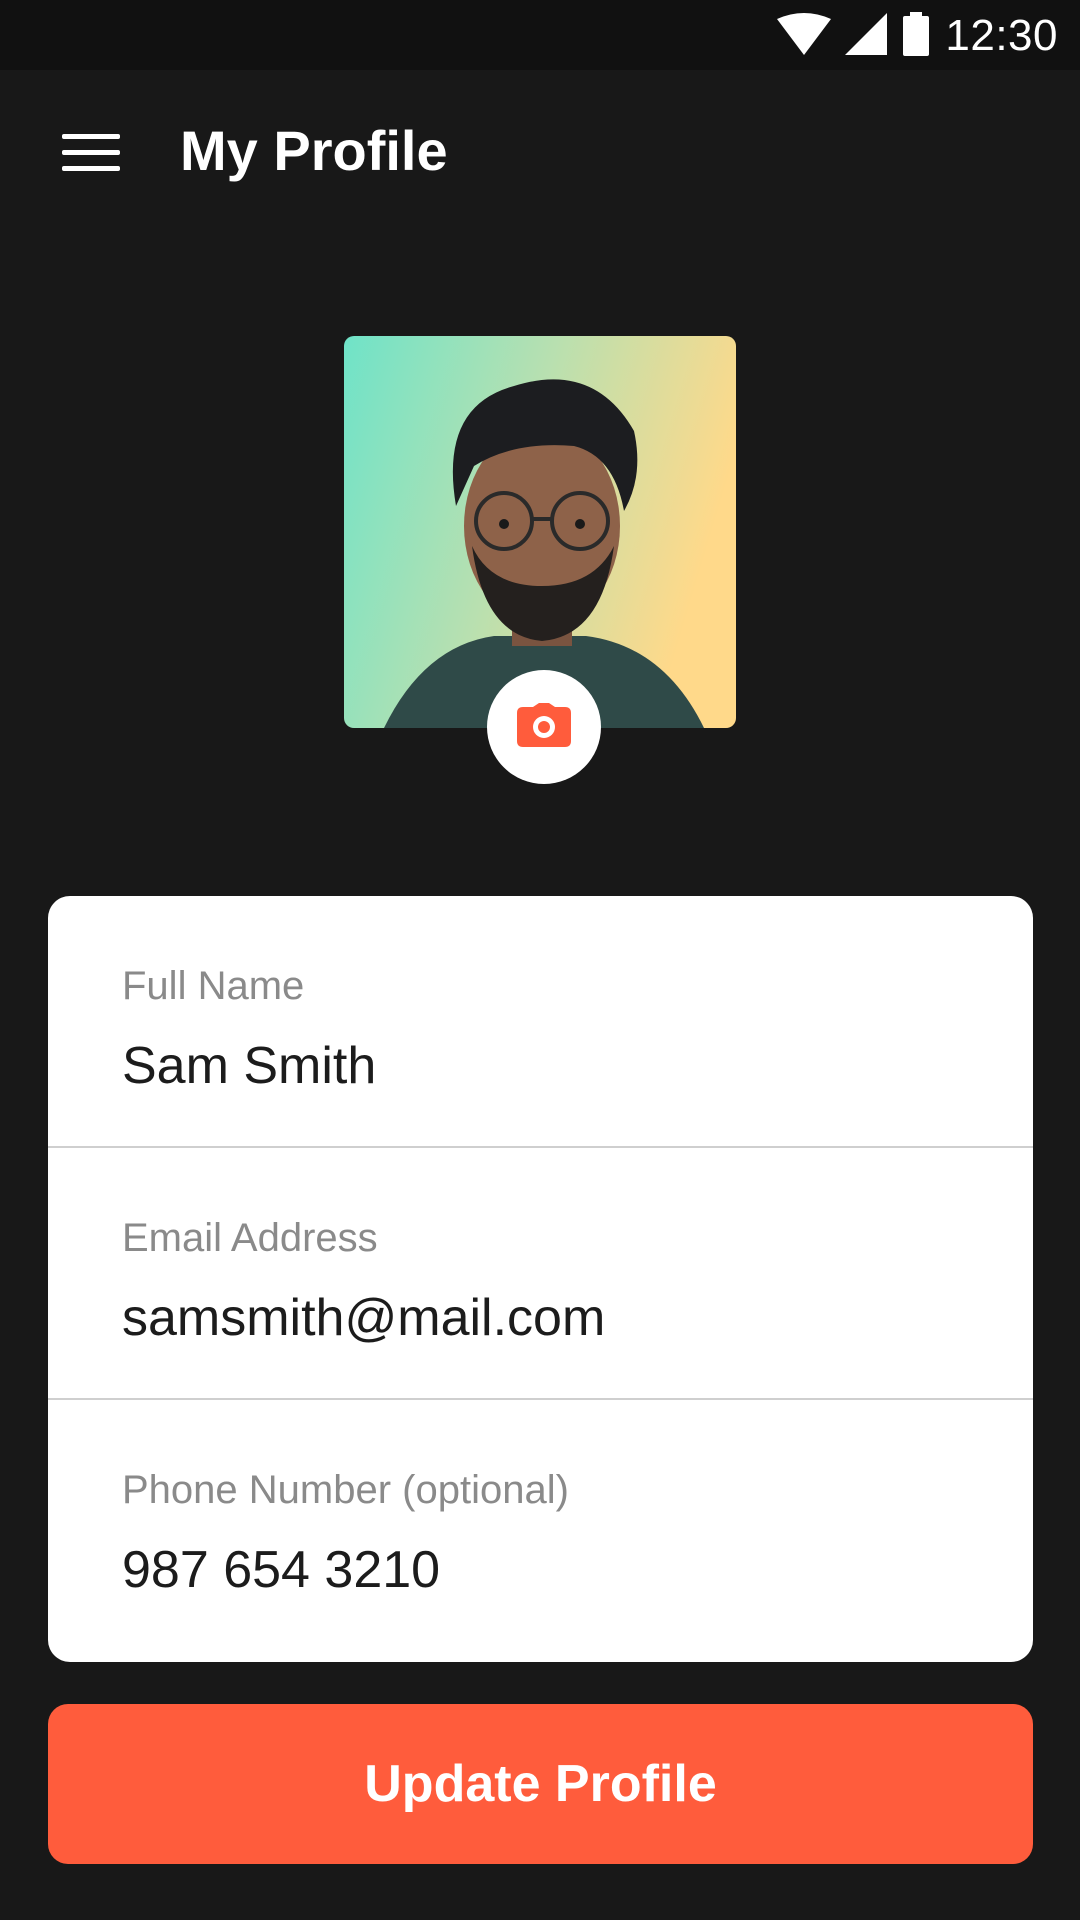 This screenshot has height=1920, width=1080. Describe the element at coordinates (314, 150) in the screenshot. I see `page-title: My Profile` at that location.